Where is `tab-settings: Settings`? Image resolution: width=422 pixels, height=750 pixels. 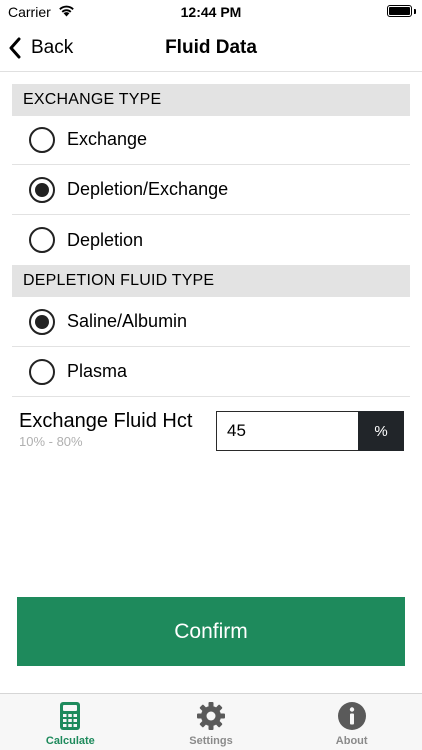
tab-settings: Settings is located at coordinates (211, 722).